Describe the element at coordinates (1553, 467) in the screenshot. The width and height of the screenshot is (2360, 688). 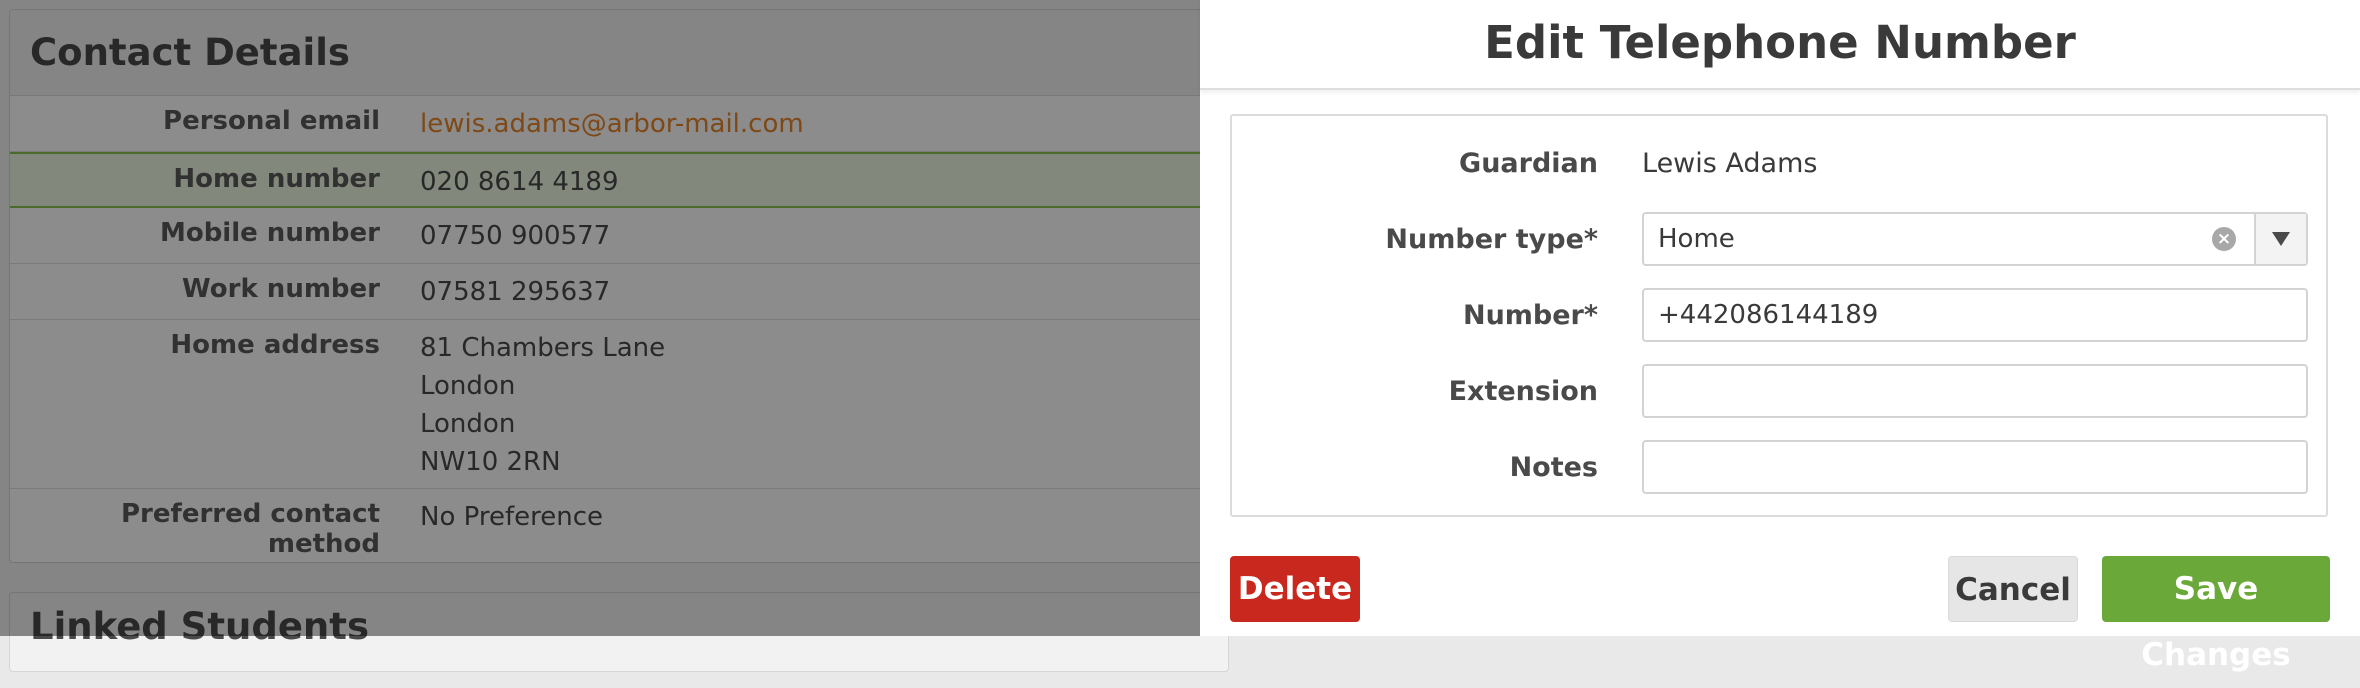
I see `notes-label: Notes` at that location.